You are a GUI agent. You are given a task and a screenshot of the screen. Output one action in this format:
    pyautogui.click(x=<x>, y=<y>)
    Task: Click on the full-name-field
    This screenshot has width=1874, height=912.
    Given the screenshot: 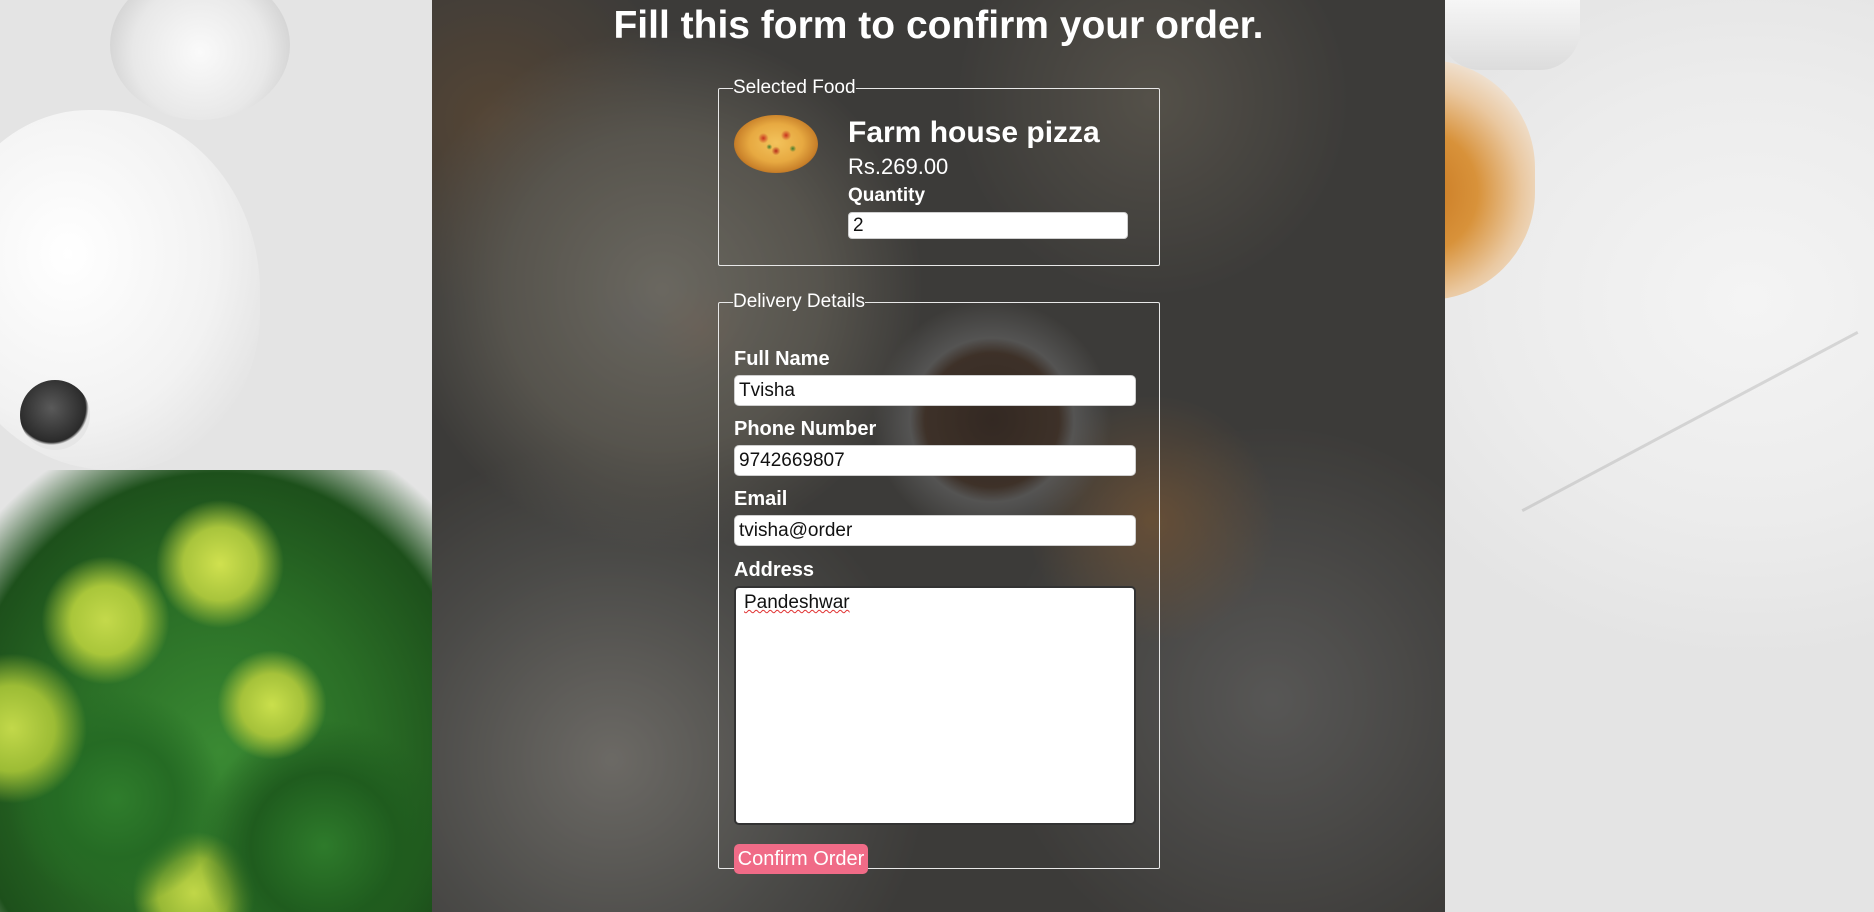 What is the action you would take?
    pyautogui.click(x=935, y=390)
    